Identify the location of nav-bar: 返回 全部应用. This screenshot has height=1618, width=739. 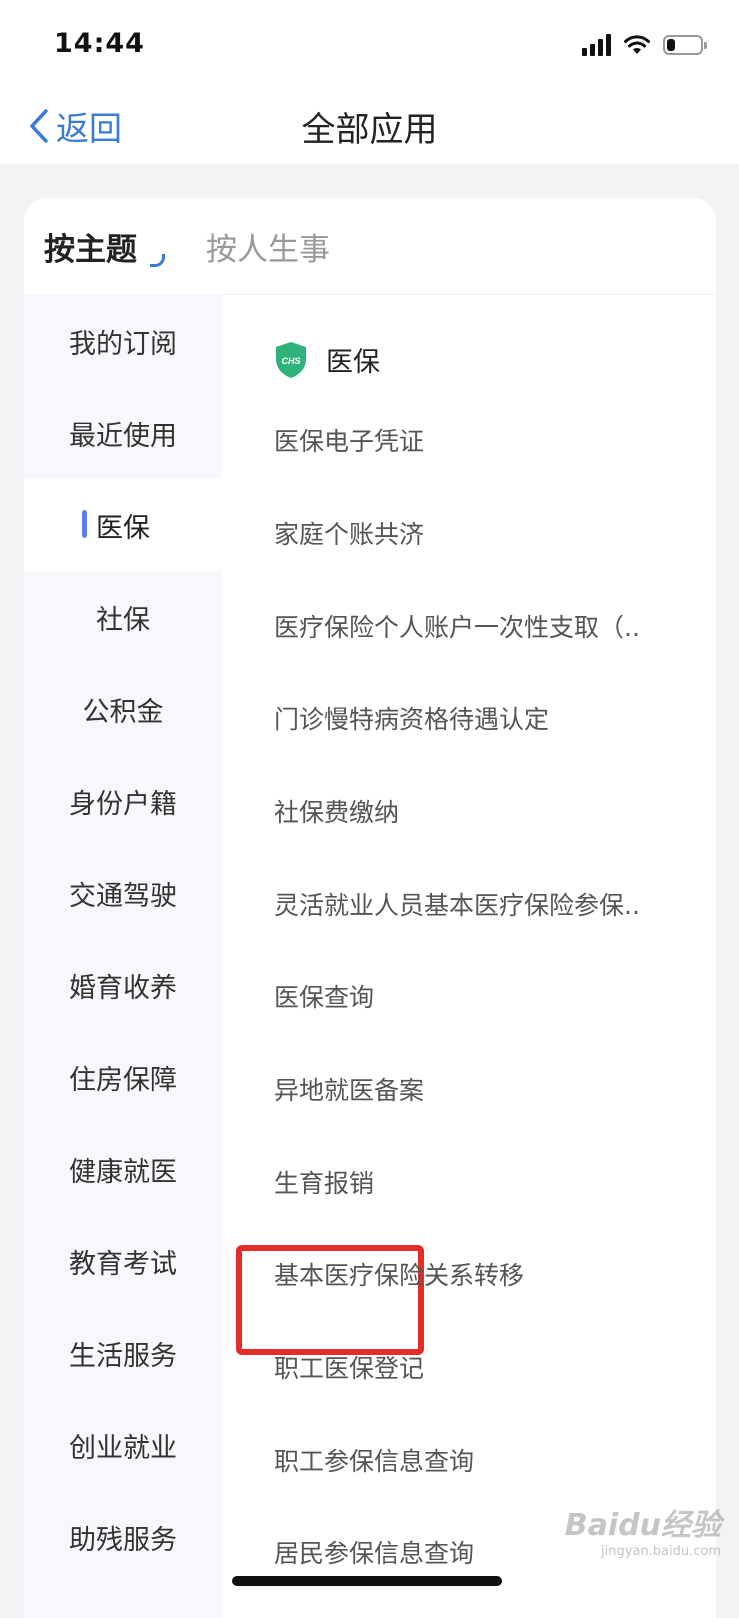
(369, 127).